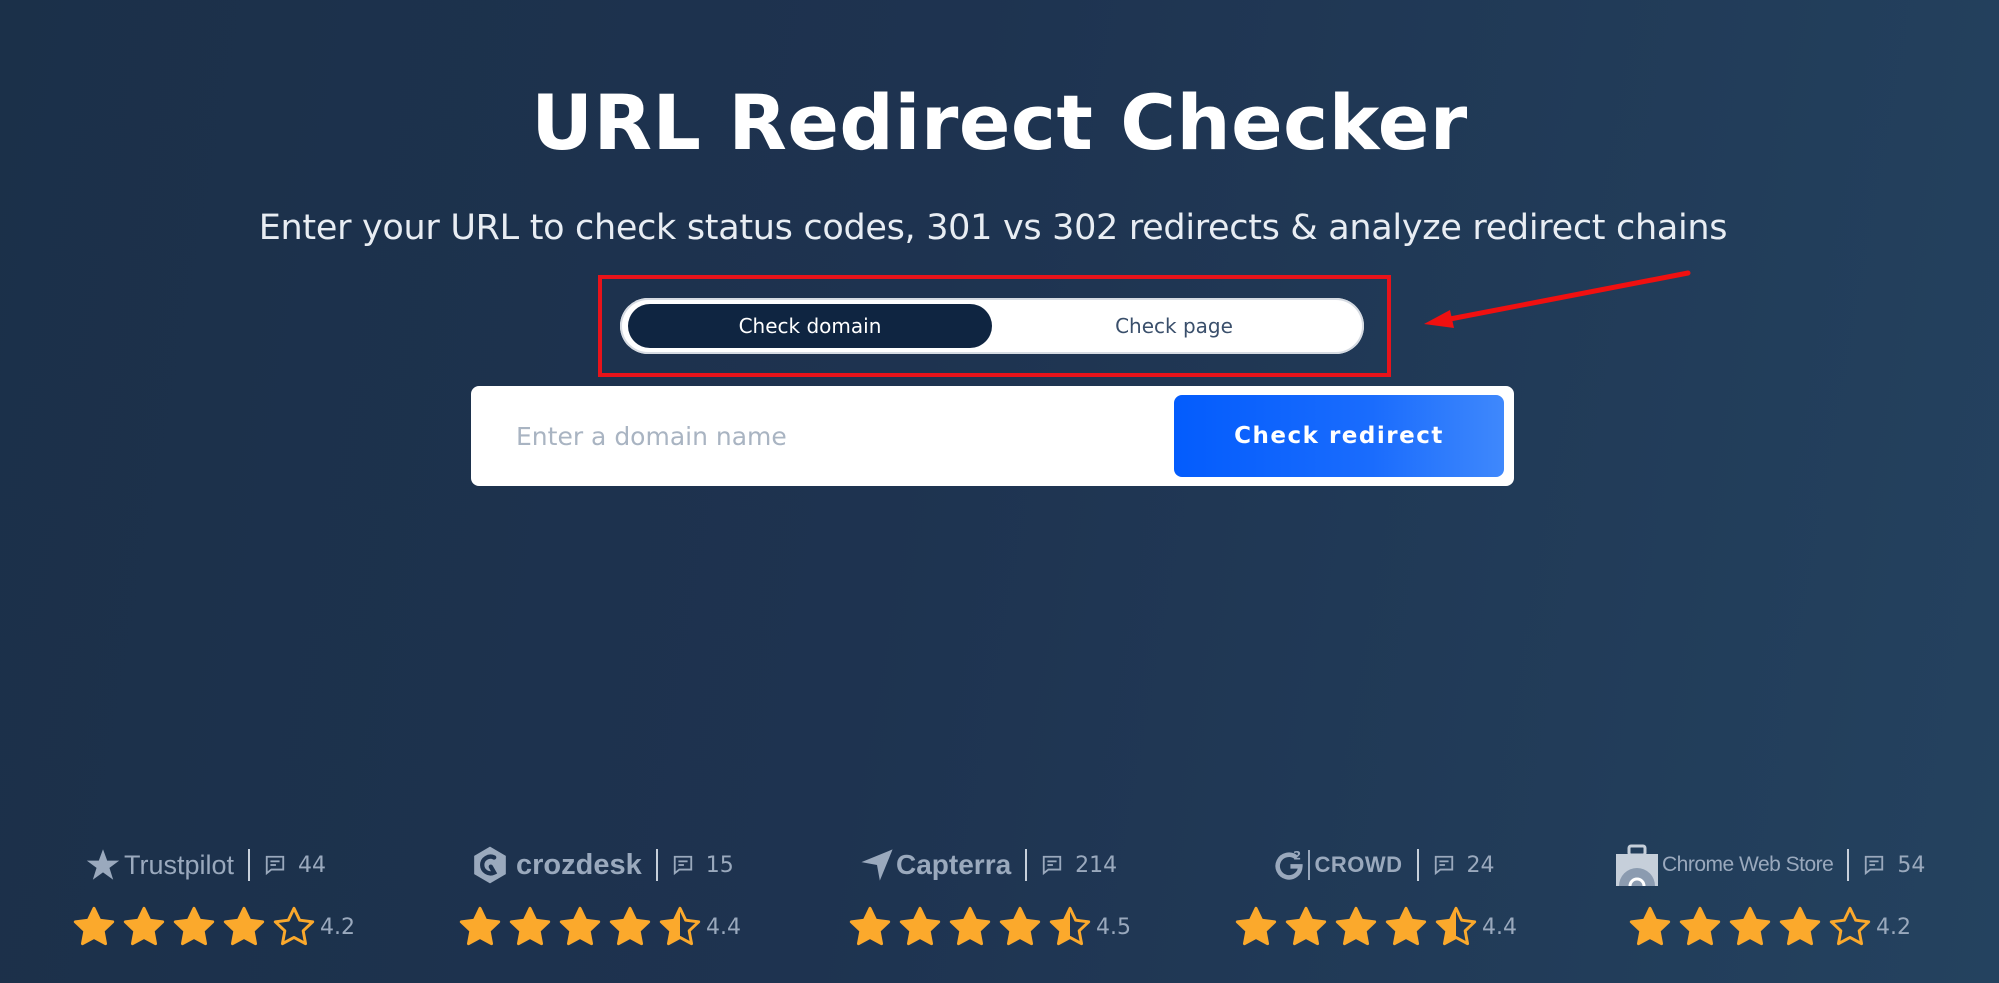  I want to click on review-count: 214, so click(1079, 865).